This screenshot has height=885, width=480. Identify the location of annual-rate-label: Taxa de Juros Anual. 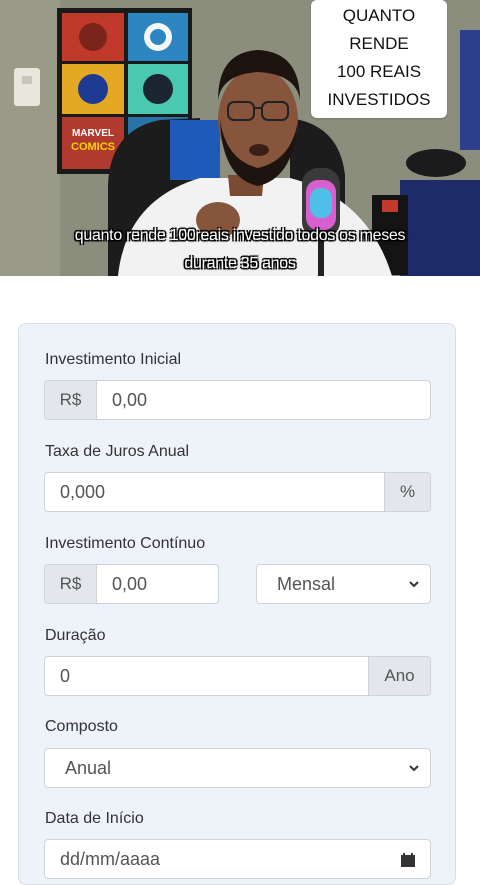
(117, 451).